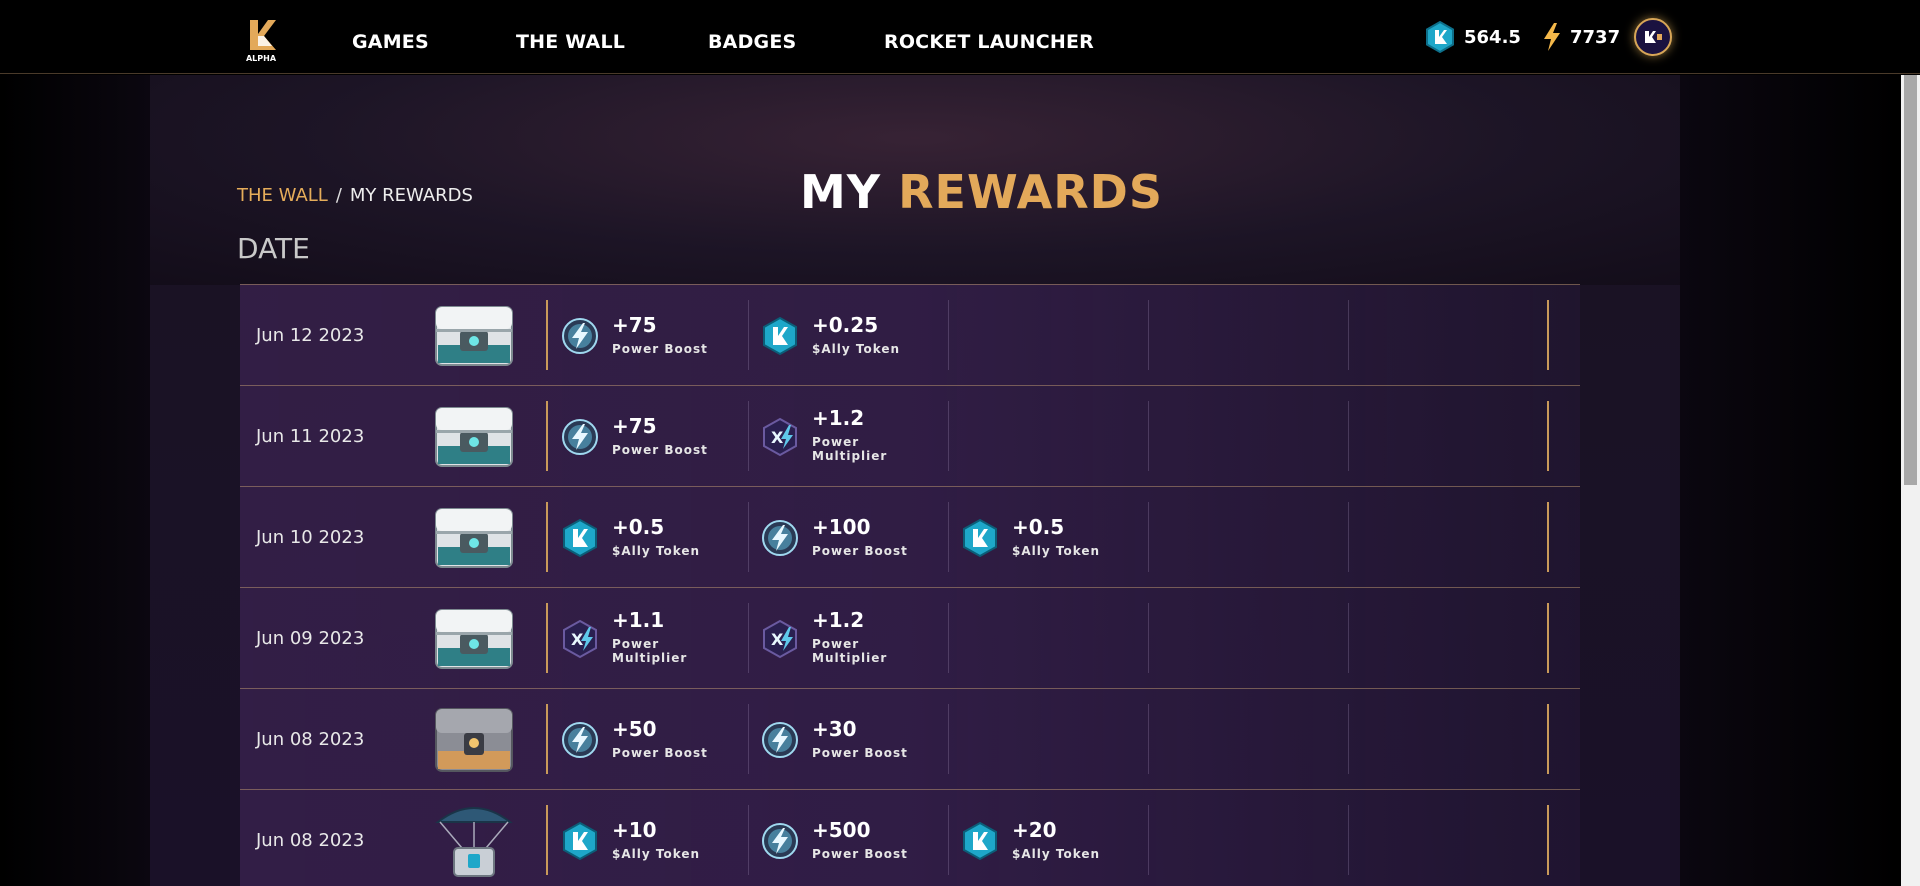  What do you see at coordinates (643, 739) in the screenshot?
I see `reward-item: +50 Power Boost` at bounding box center [643, 739].